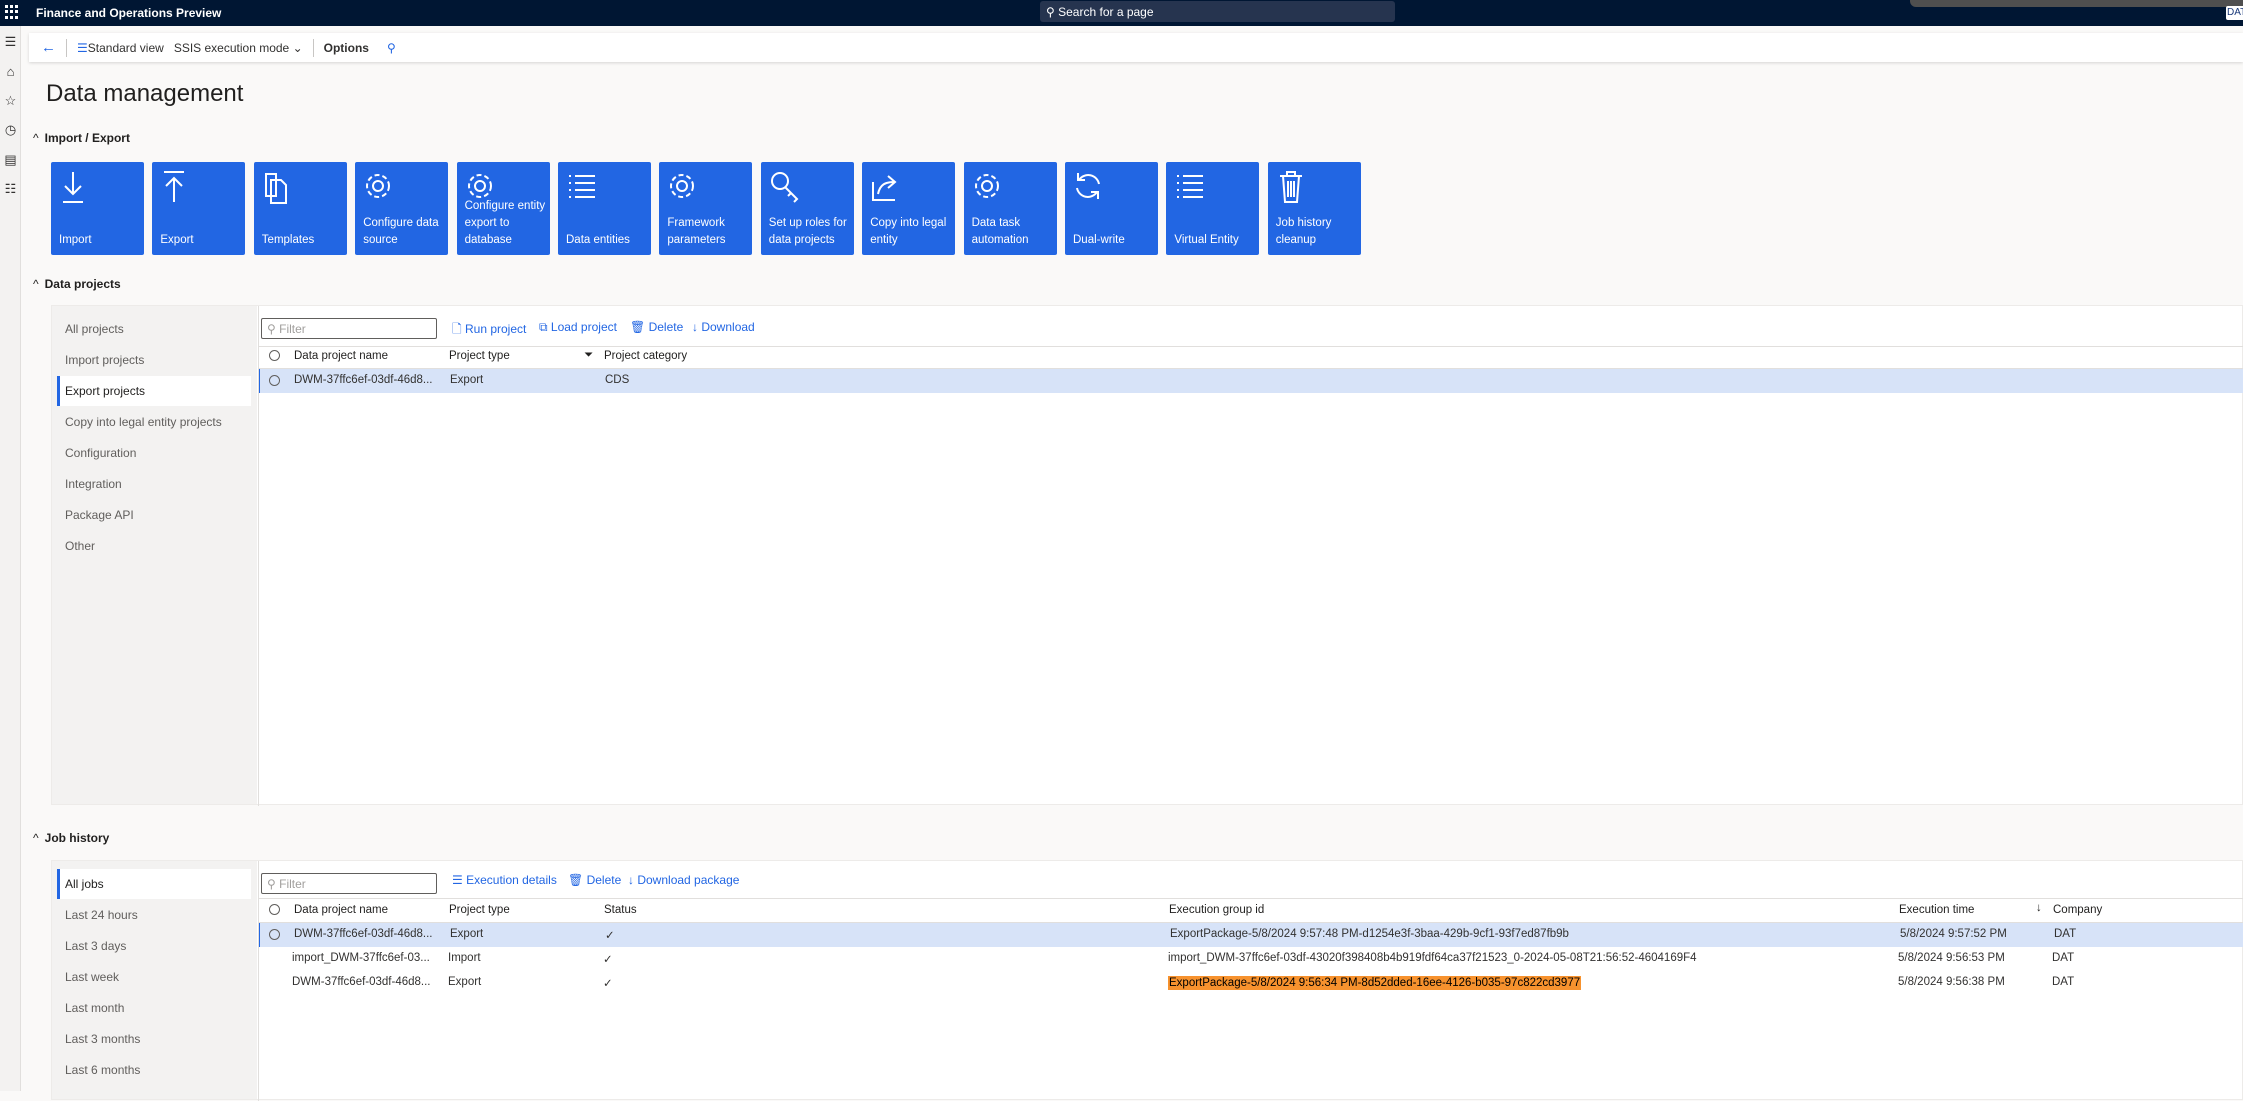  What do you see at coordinates (2234, 13) in the screenshot?
I see `company-picker: DAT` at bounding box center [2234, 13].